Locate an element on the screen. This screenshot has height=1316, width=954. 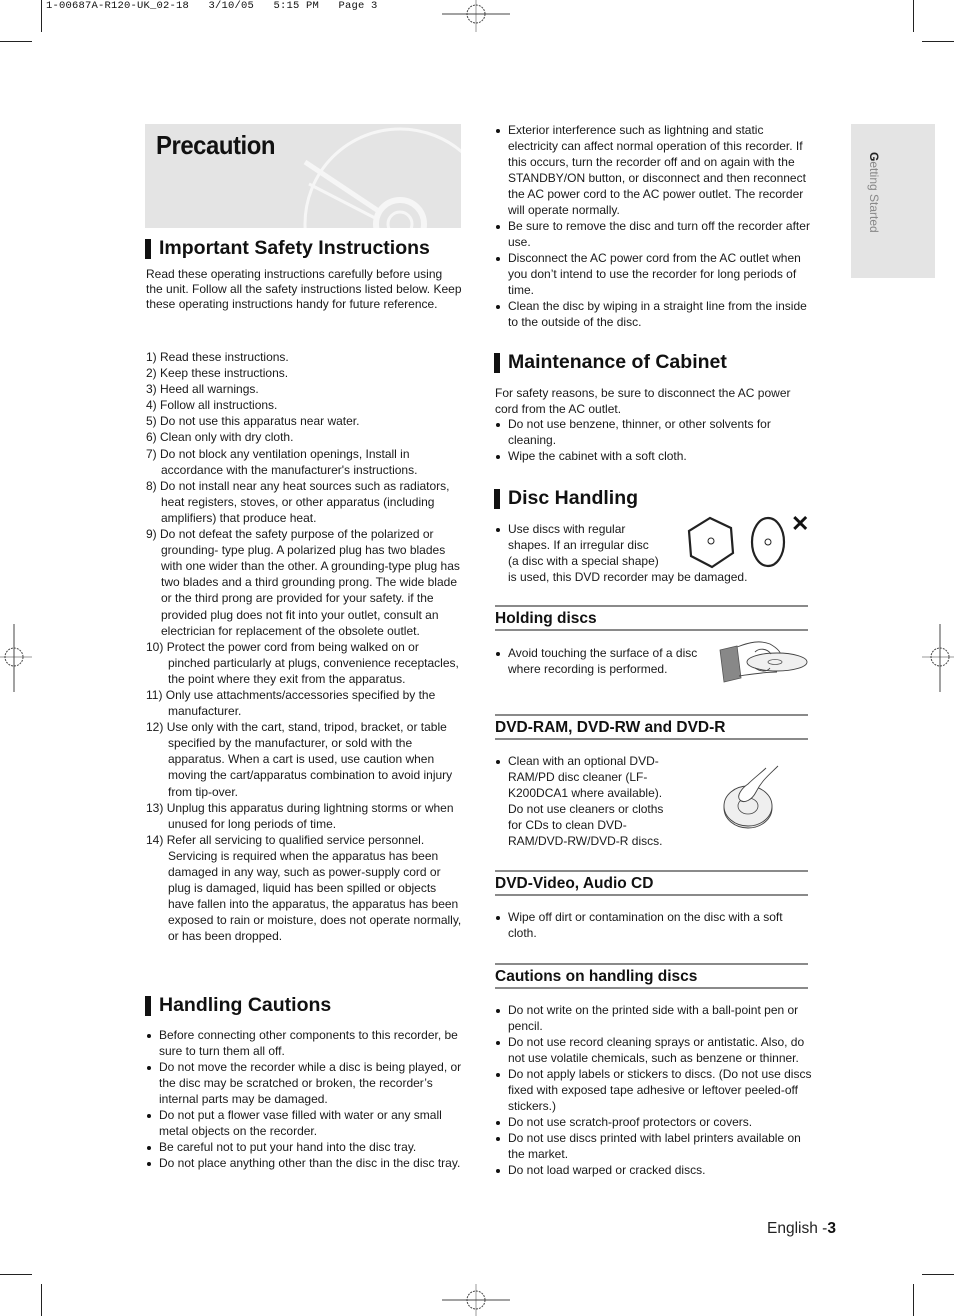
heading-maintenance-cabinet: Maintenance of Cabinet is located at coordinates (610, 362).